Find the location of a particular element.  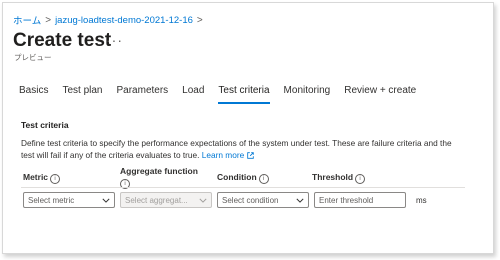

external-link-icon is located at coordinates (250, 155).